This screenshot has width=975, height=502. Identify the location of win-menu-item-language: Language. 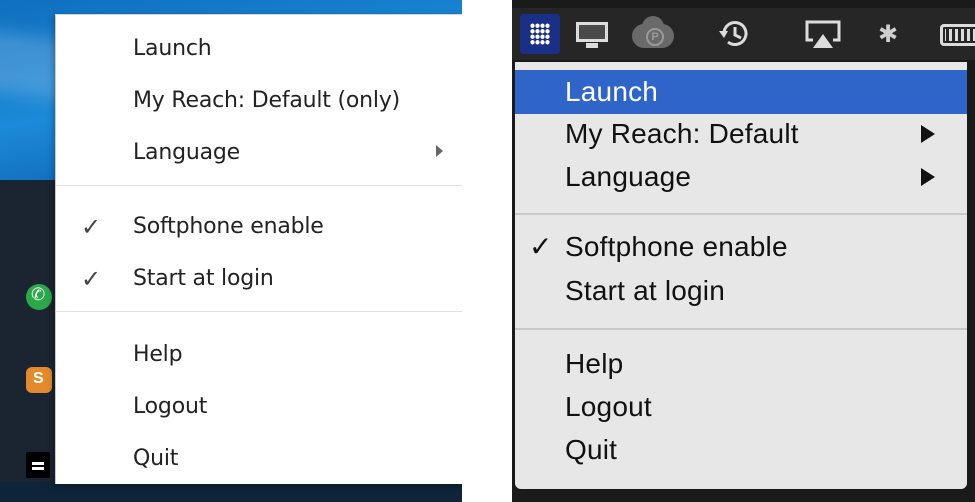
(259, 151).